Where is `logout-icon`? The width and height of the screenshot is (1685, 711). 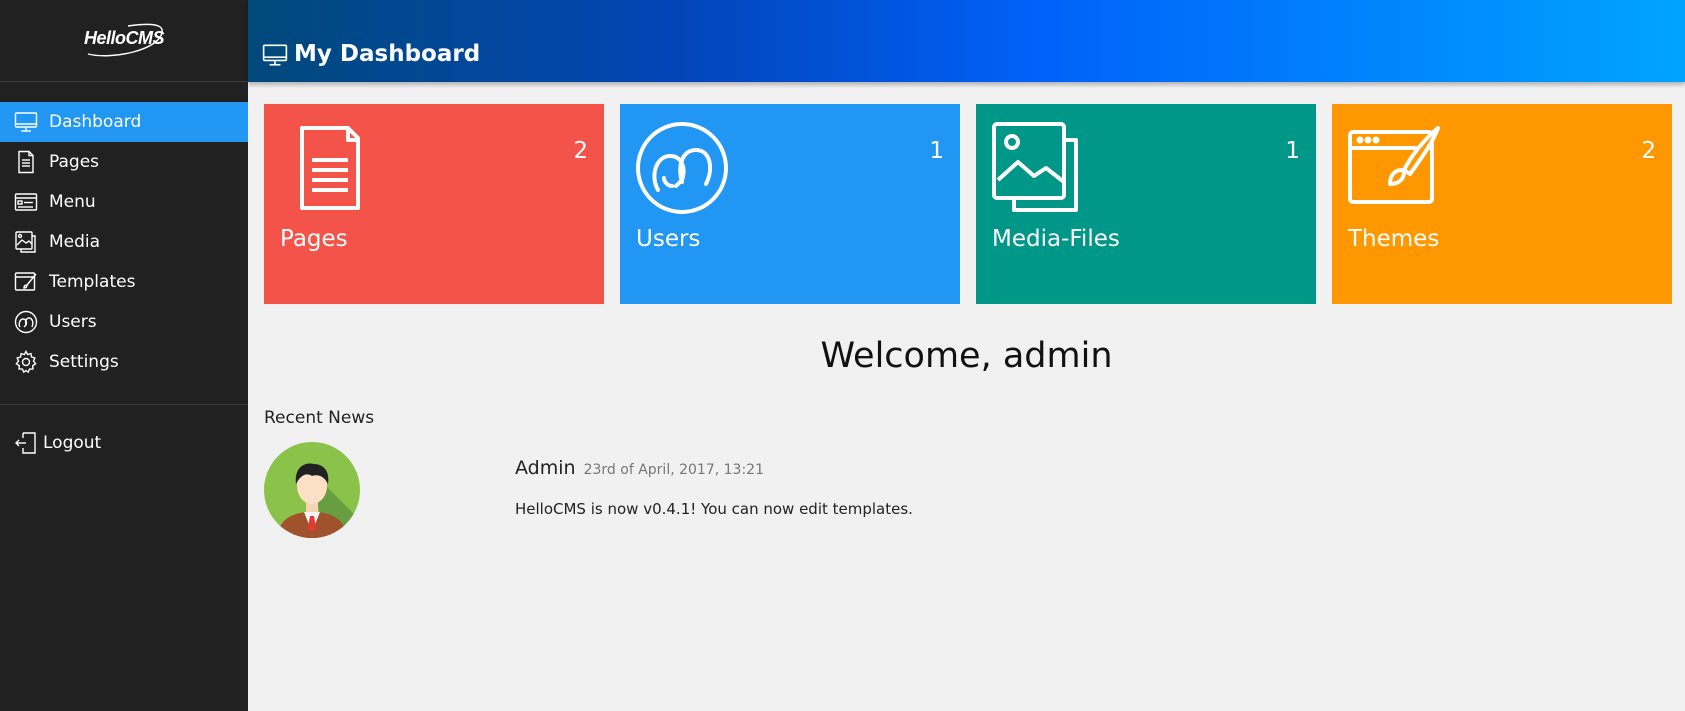 logout-icon is located at coordinates (26, 443).